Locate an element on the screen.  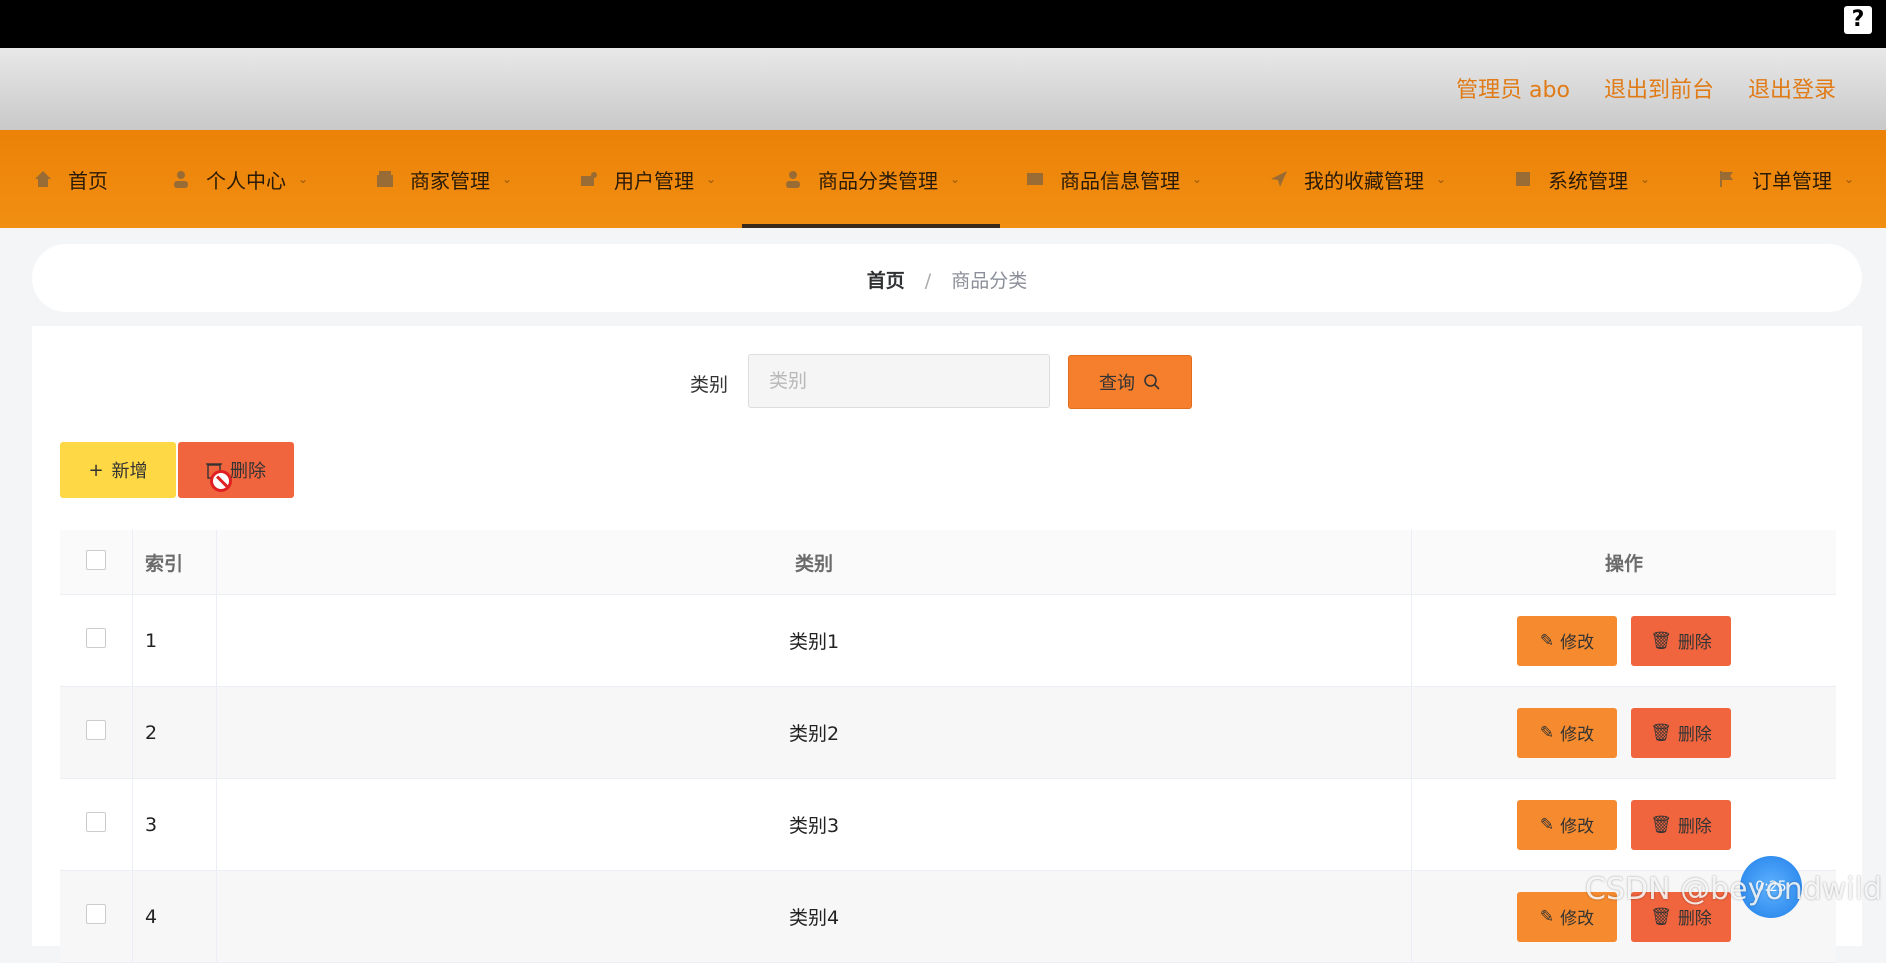
breadcrumb: 首页 / 商品分类 is located at coordinates (947, 279).